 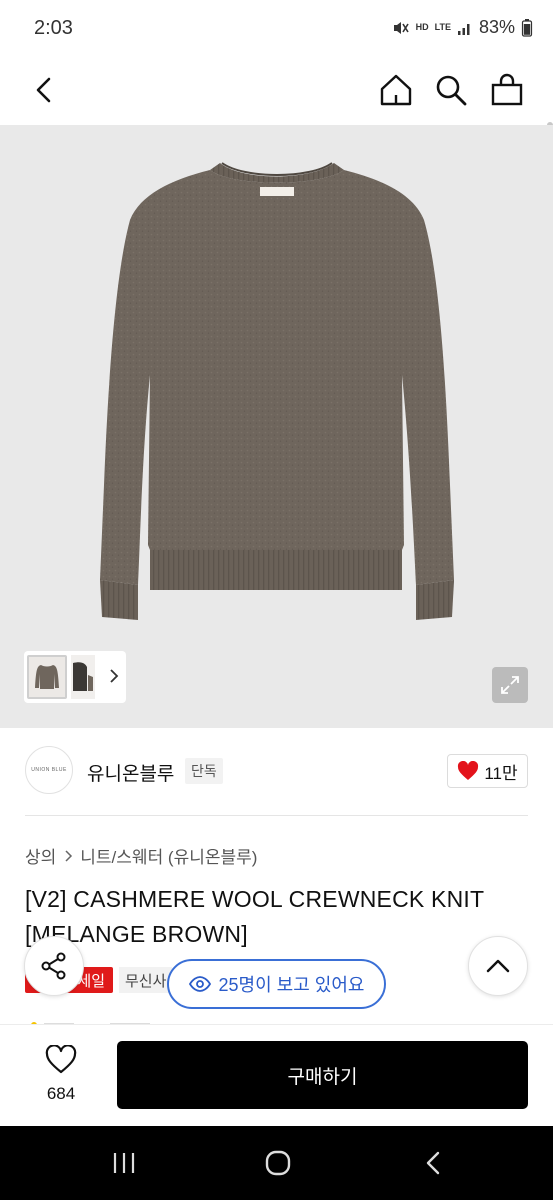 I want to click on status-icons: HD LTE 83%, so click(x=462, y=27).